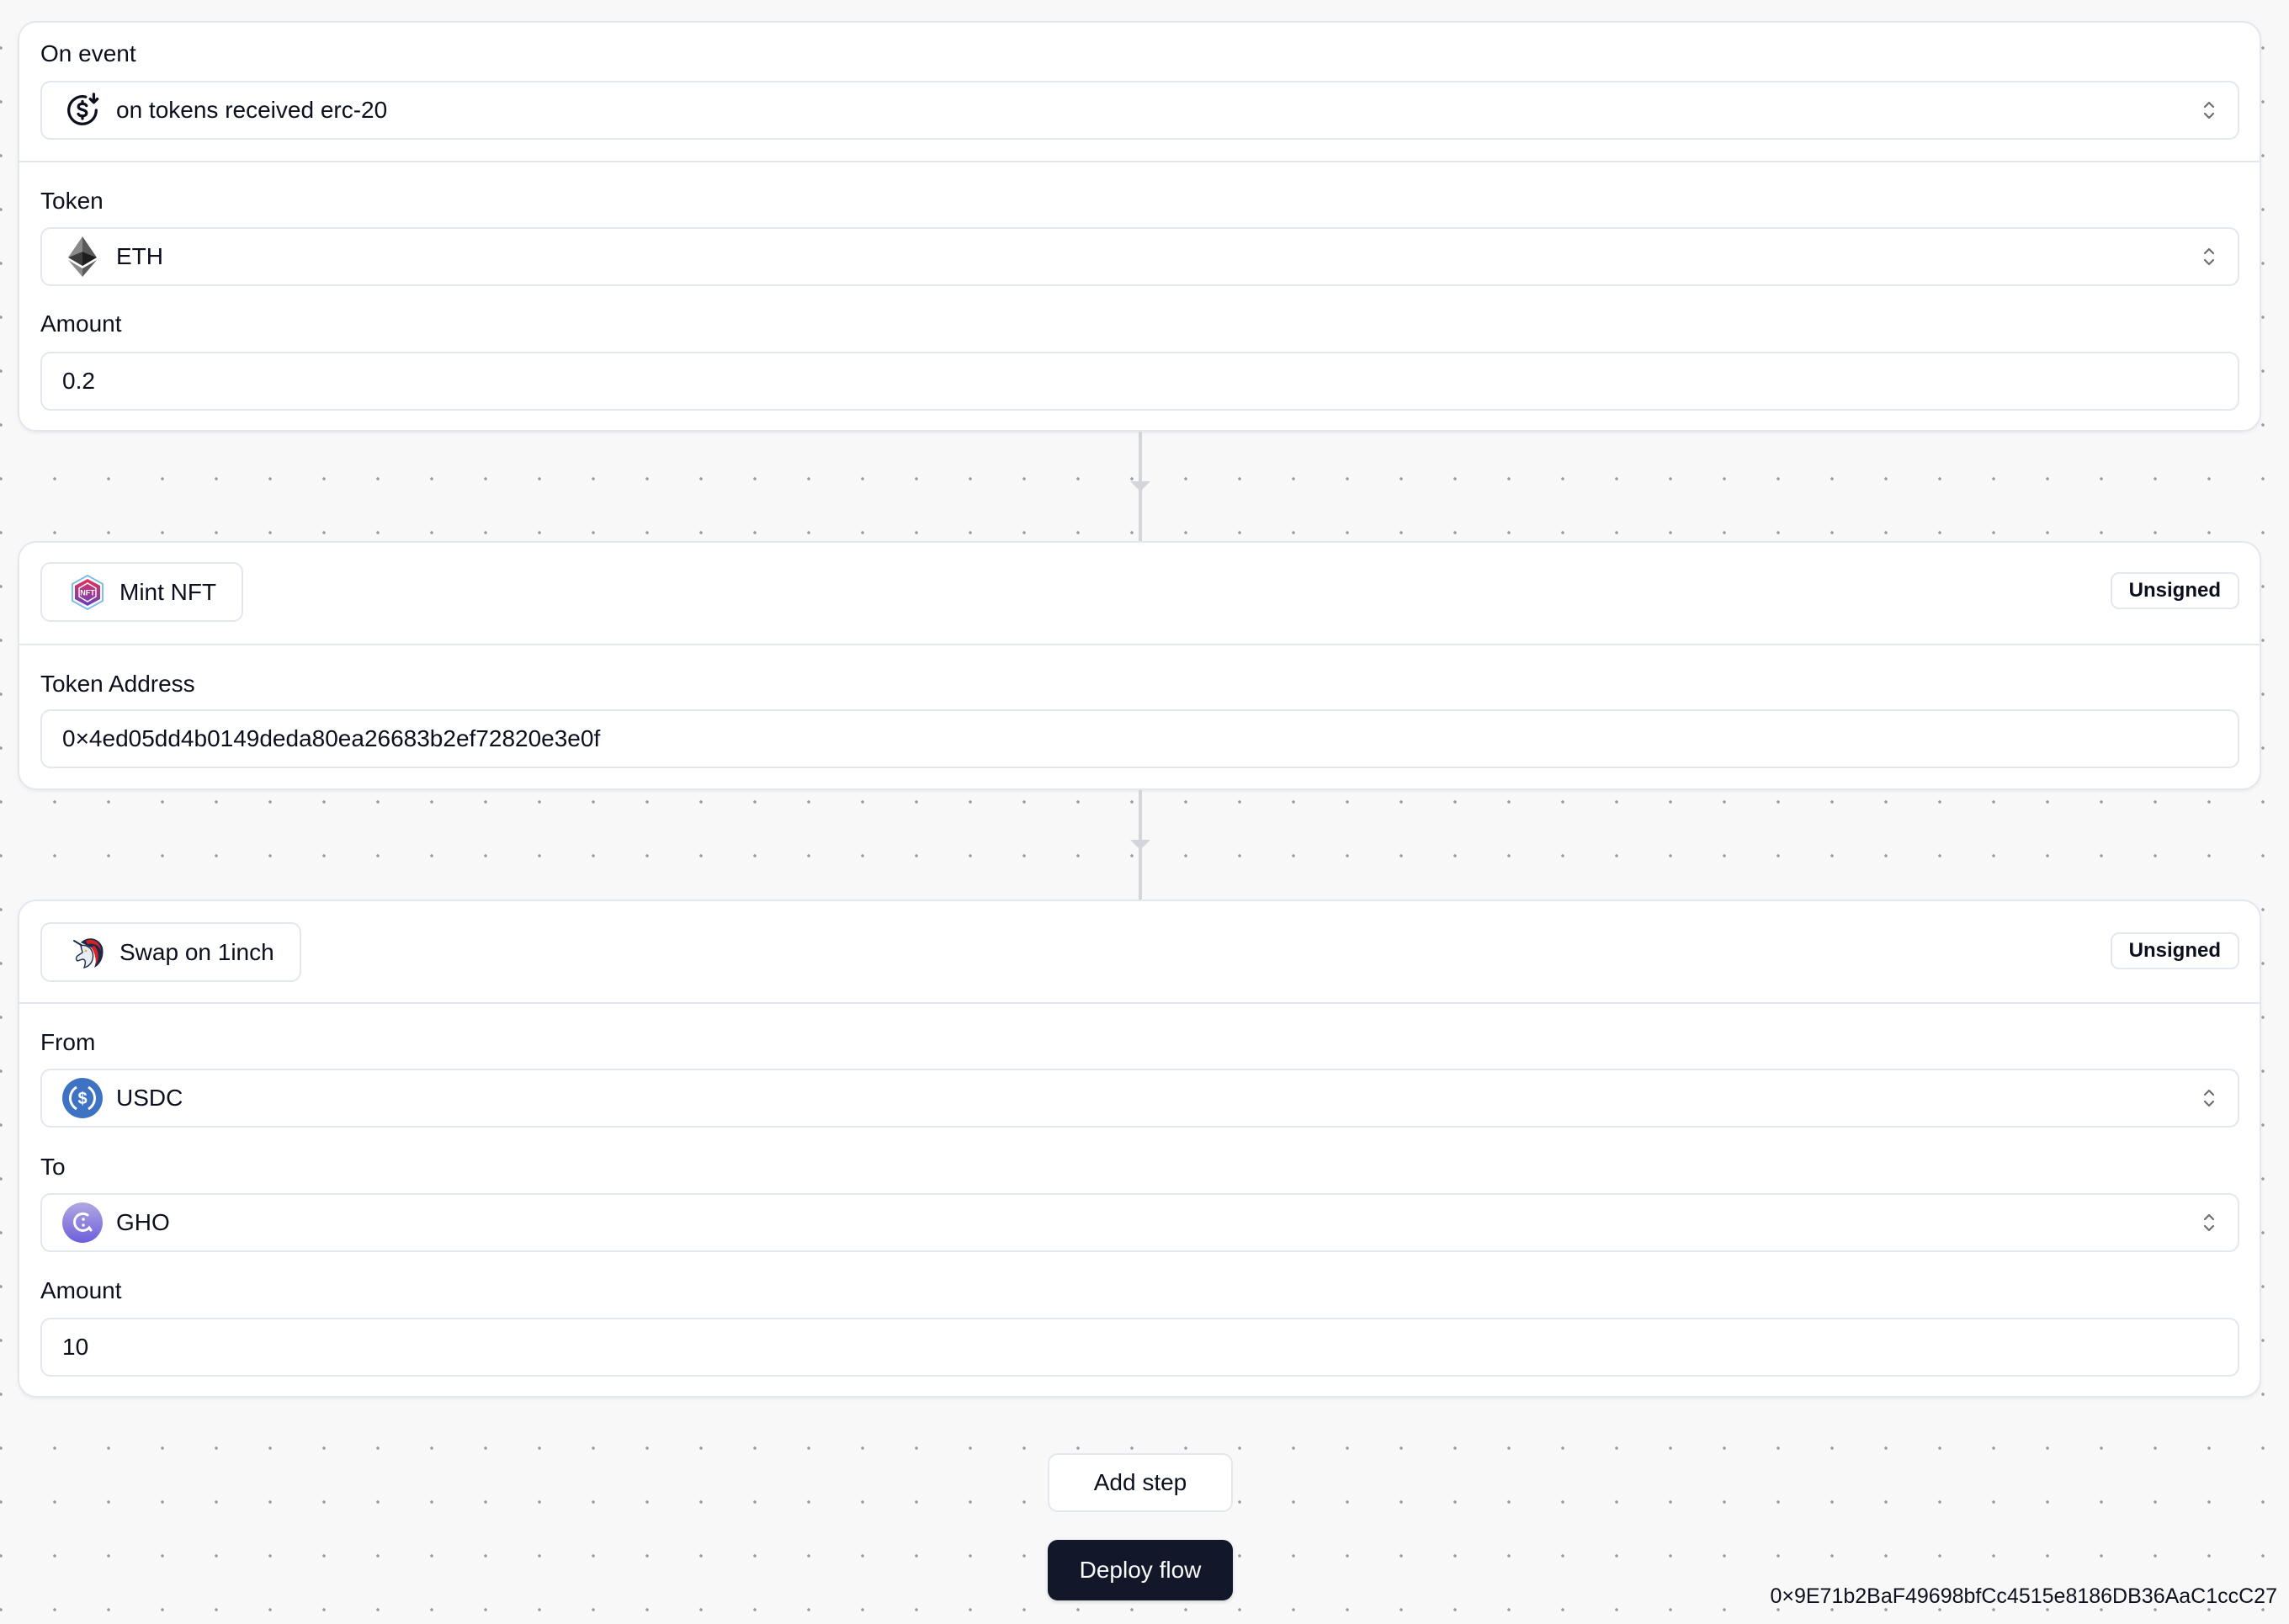 The height and width of the screenshot is (1624, 2289). I want to click on amount-input-value: 0.2, so click(78, 381).